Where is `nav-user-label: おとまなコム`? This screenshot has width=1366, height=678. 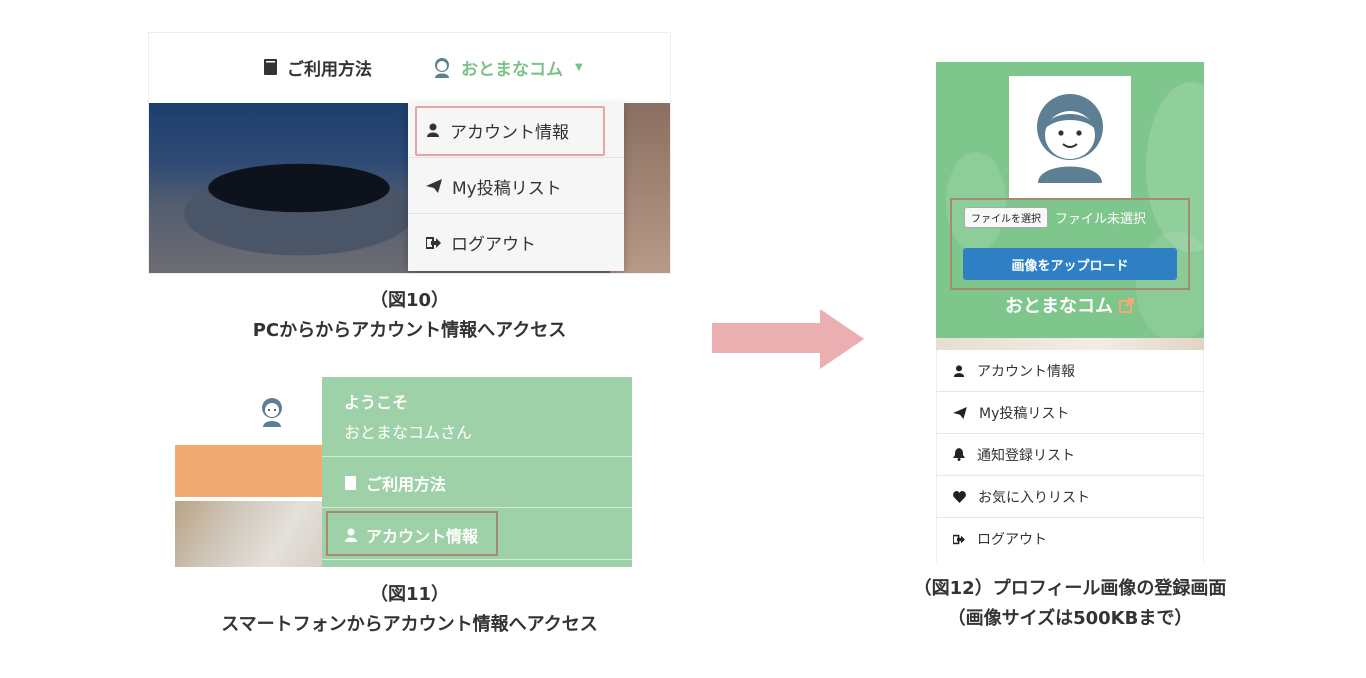
nav-user-label: おとまなコム is located at coordinates (512, 69).